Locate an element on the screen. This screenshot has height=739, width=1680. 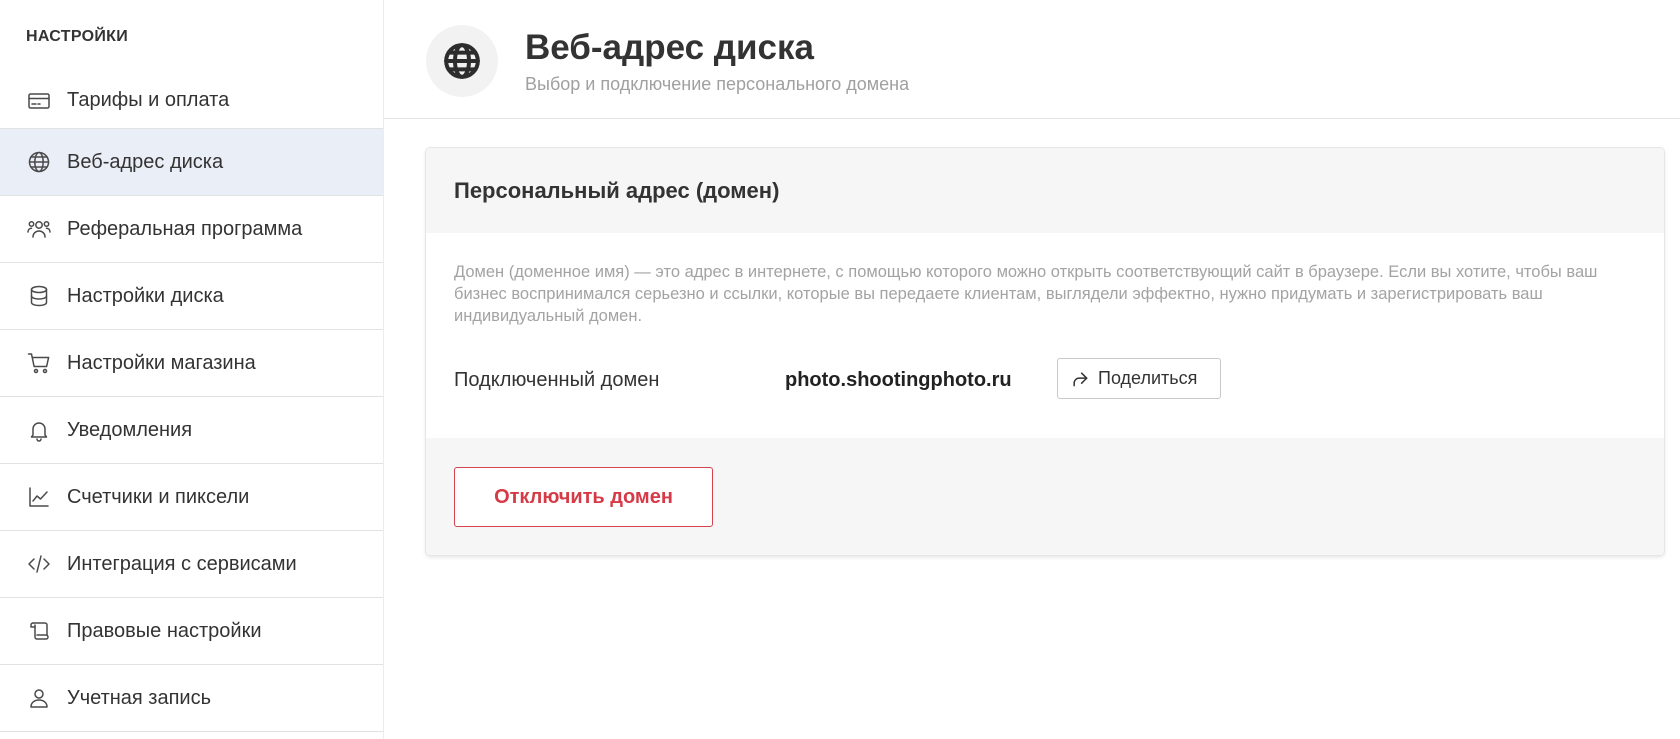
sidebar-item-web-address: Веб-адрес диска is located at coordinates (191, 162).